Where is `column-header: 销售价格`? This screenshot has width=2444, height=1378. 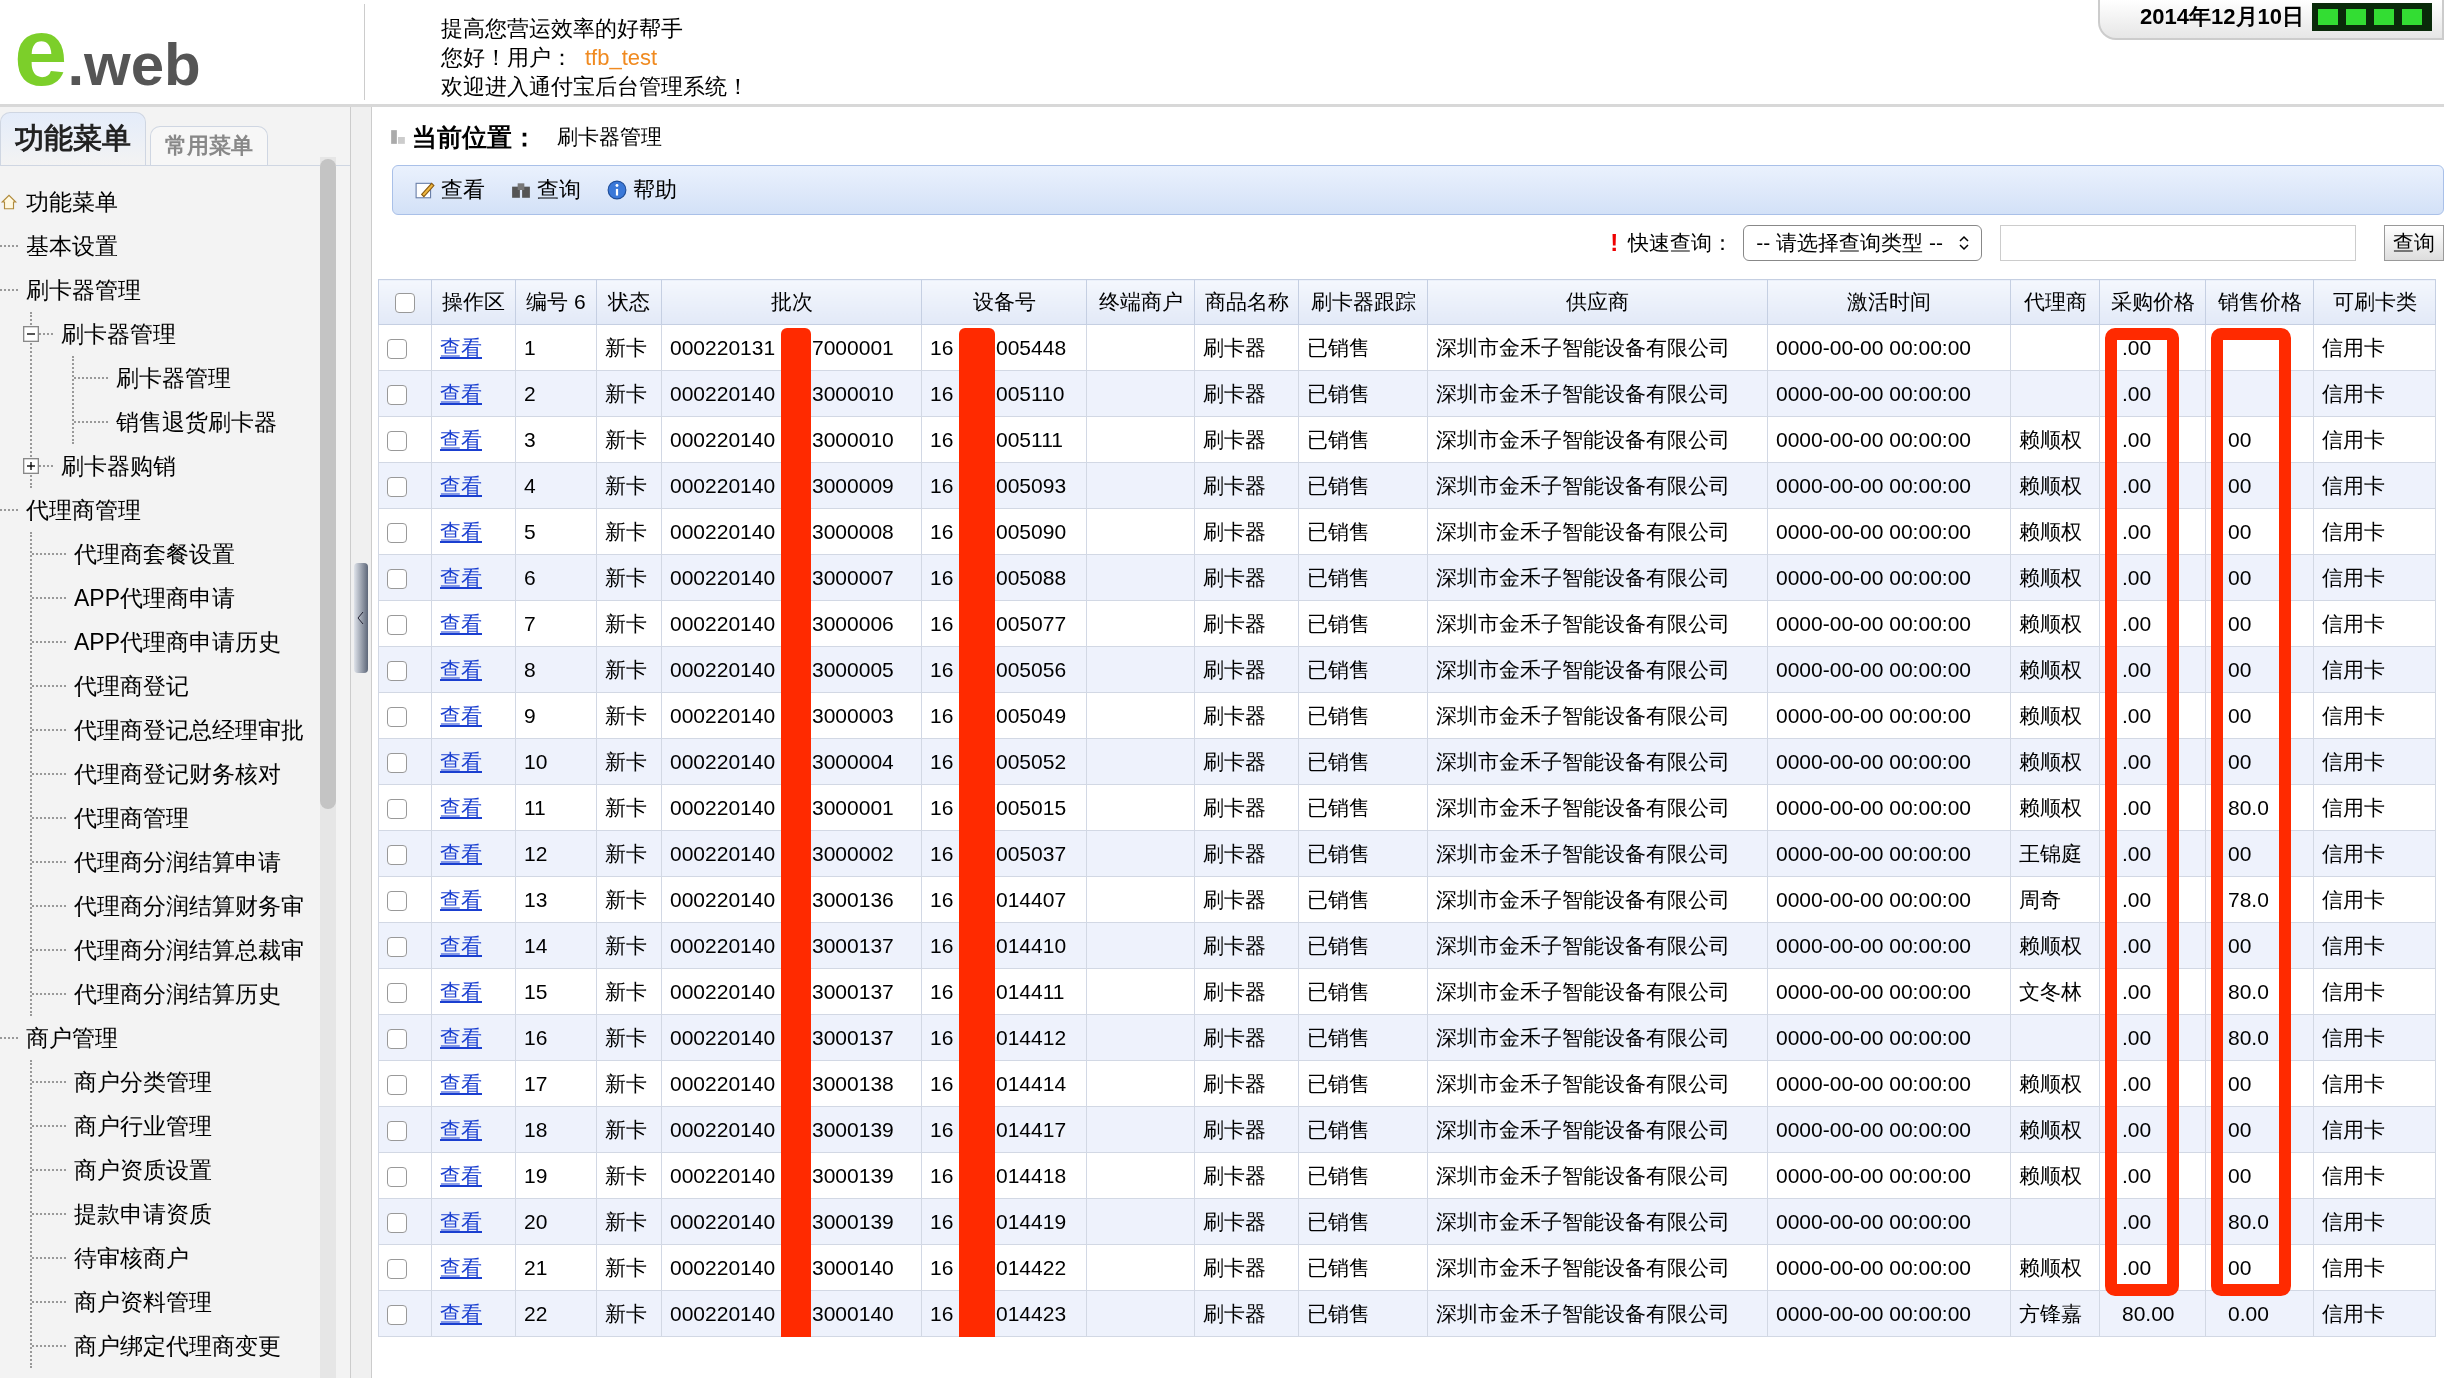
column-header: 销售价格 is located at coordinates (2259, 302).